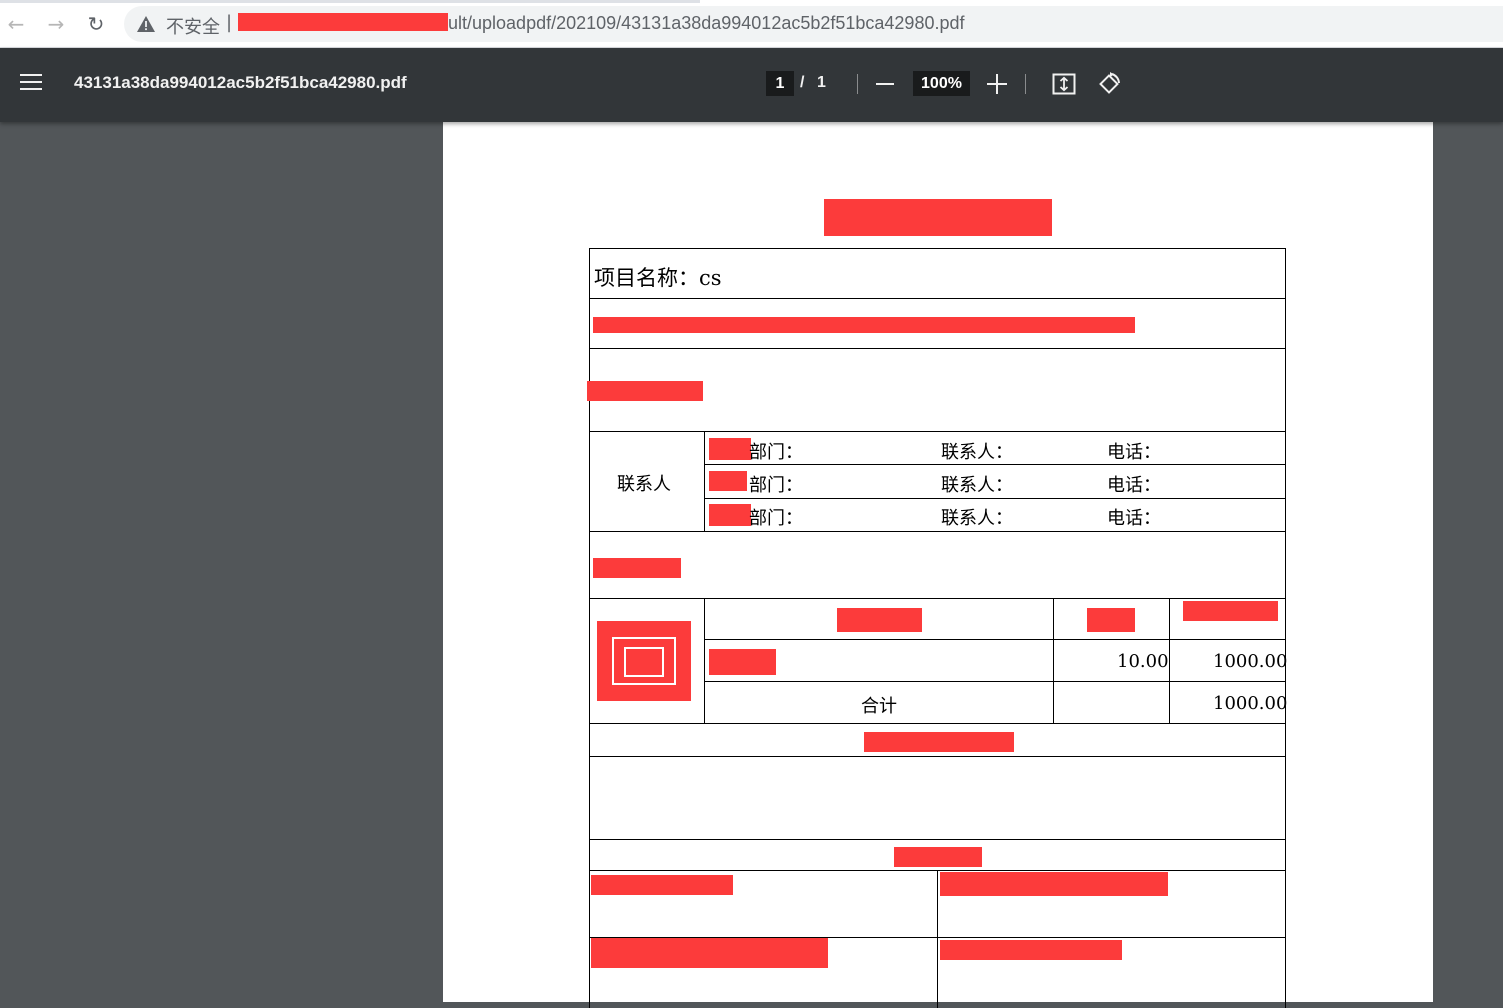  I want to click on redacted-item-name, so click(742, 662).